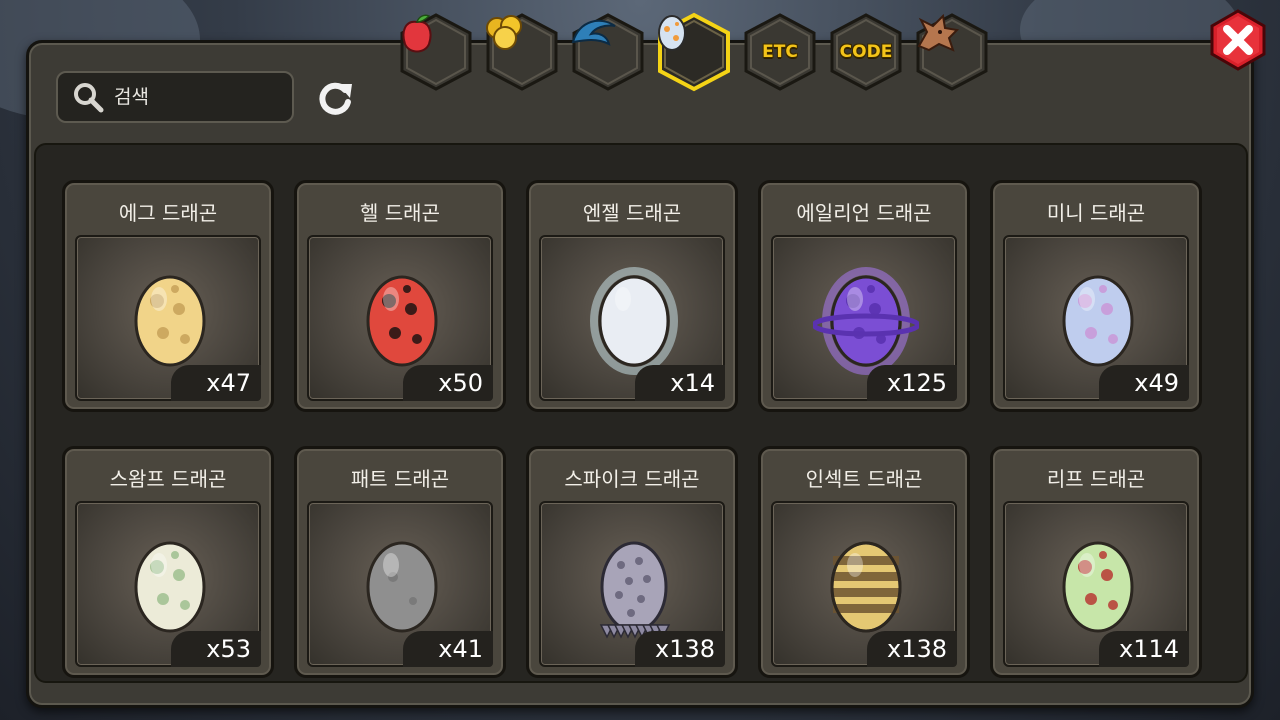  I want to click on refresh-button, so click(335, 99).